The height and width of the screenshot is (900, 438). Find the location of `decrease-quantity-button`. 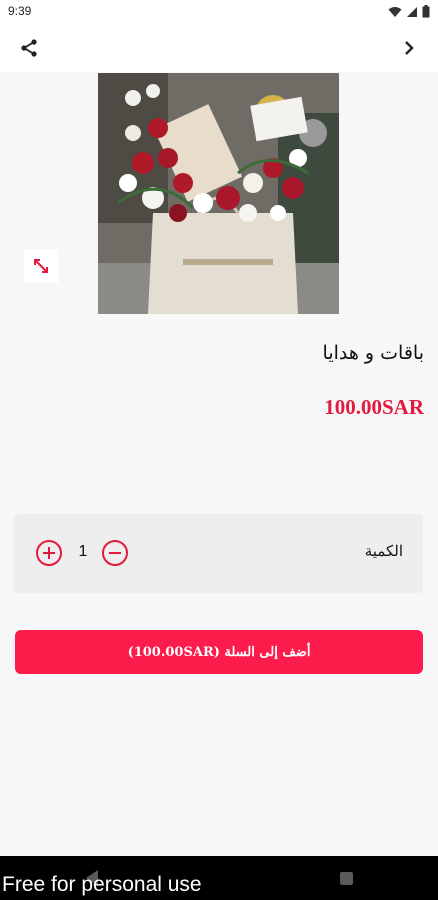

decrease-quantity-button is located at coordinates (115, 553).